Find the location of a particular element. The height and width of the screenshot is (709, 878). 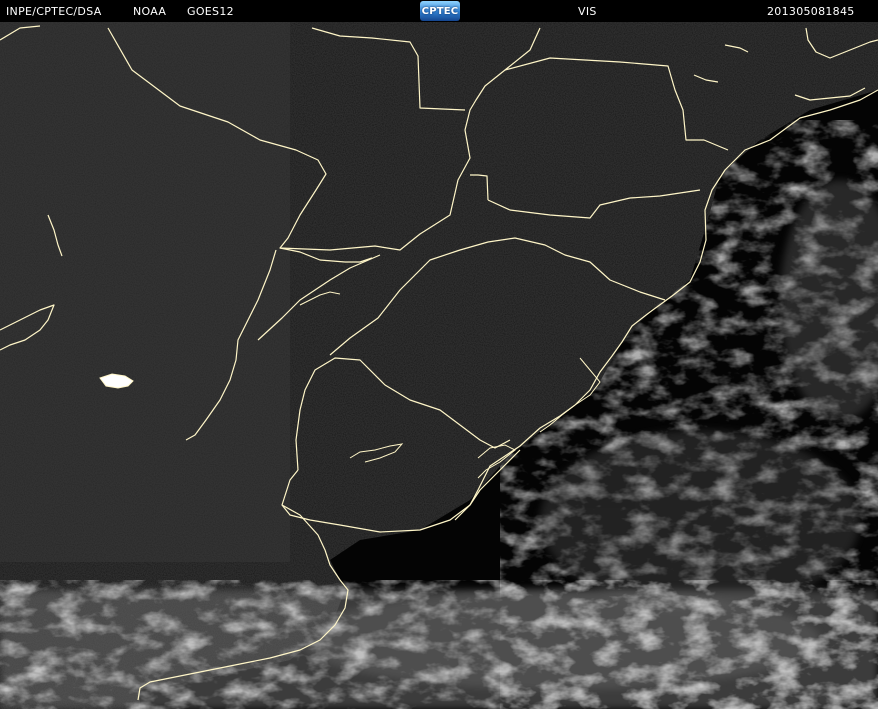

cptec-logo-icon: CPTEC is located at coordinates (440, 11).